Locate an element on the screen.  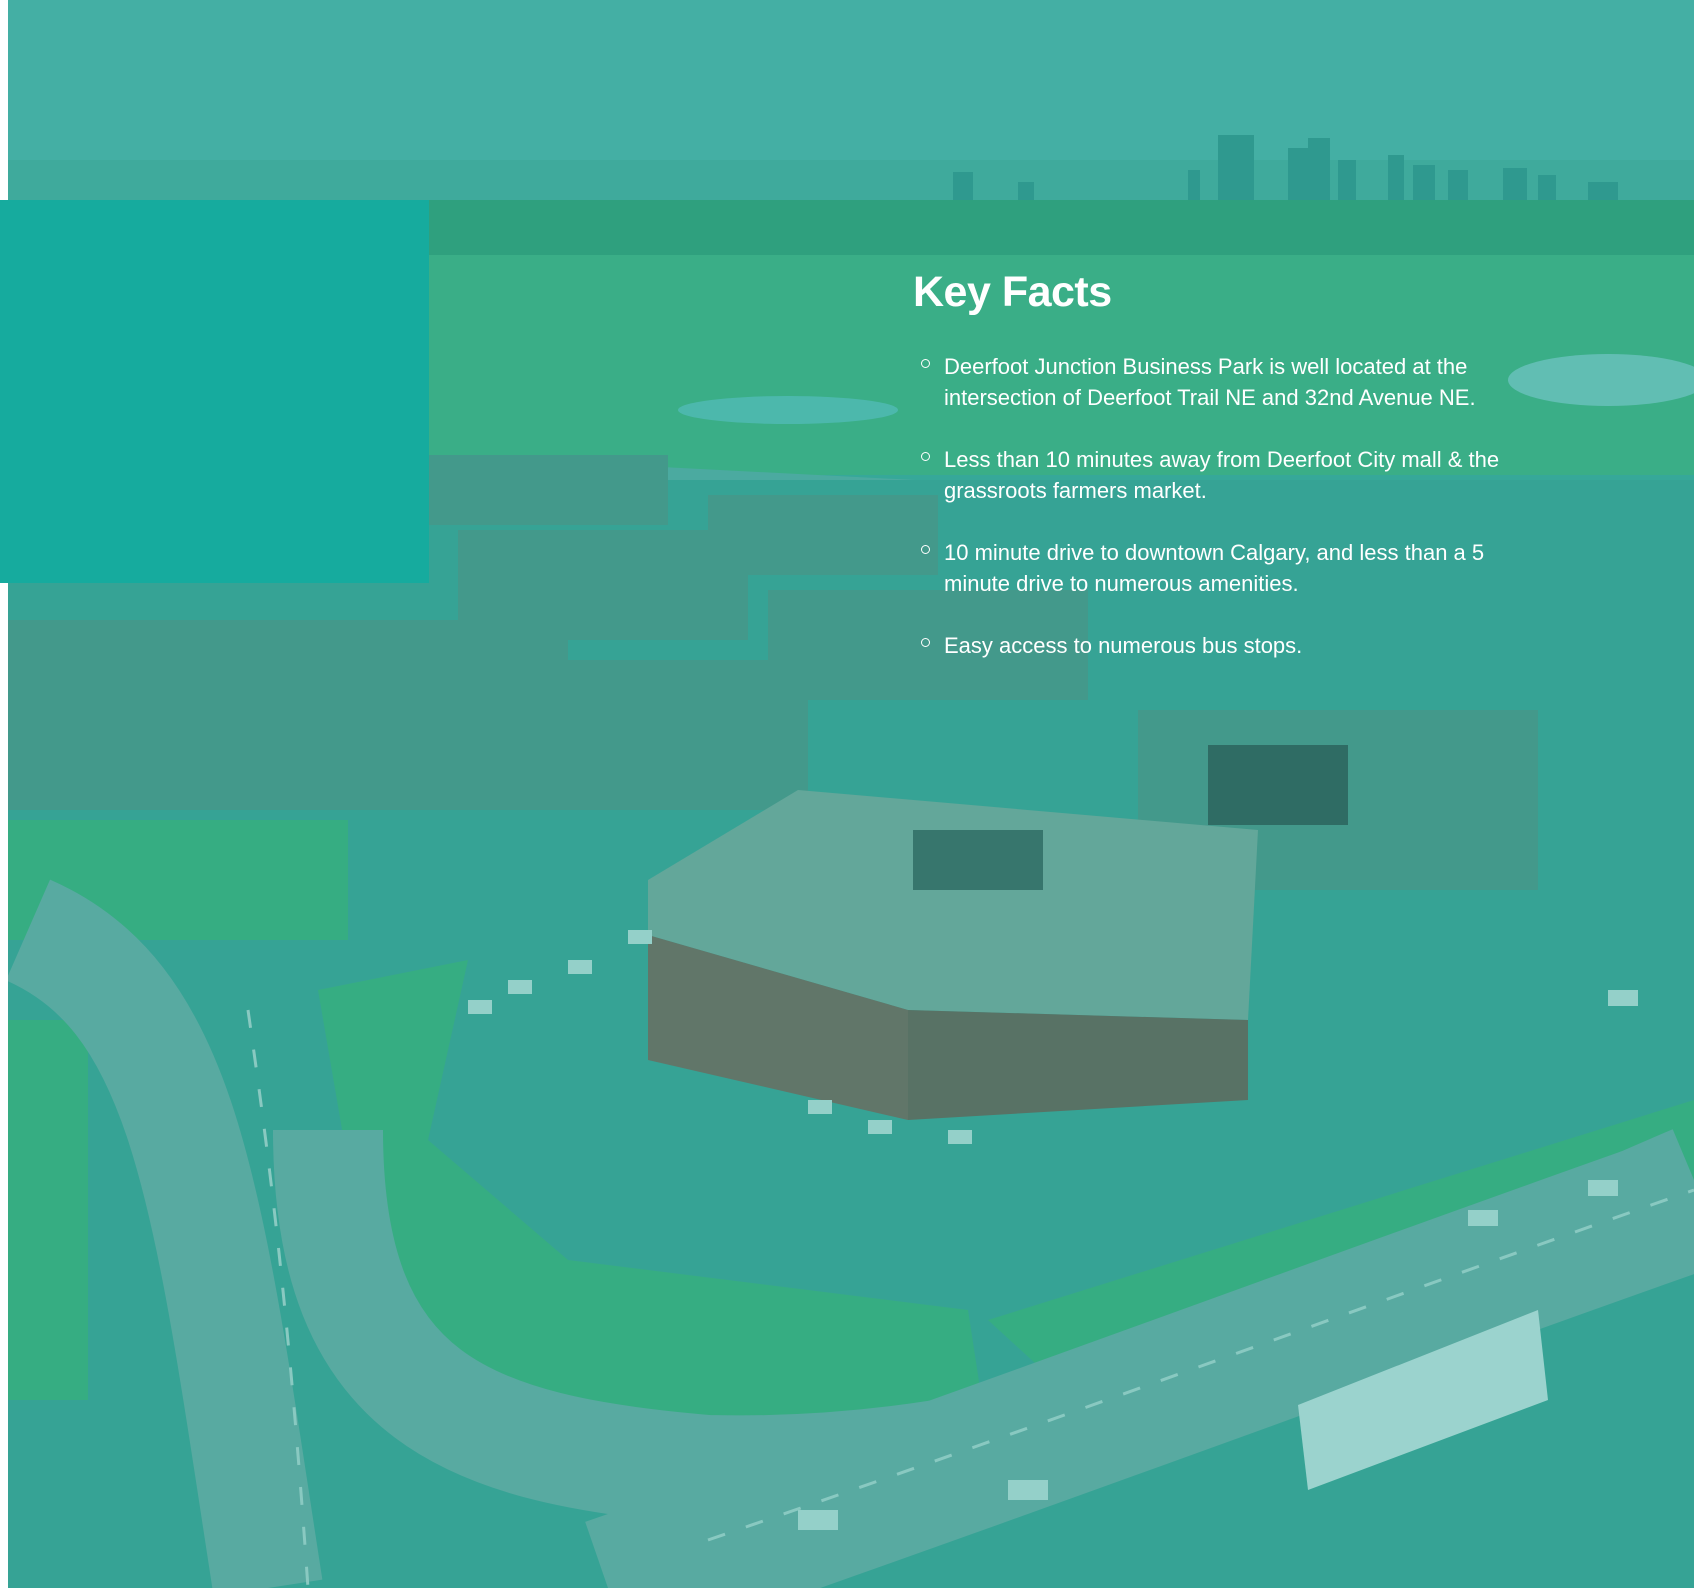
key-fact-item: Easy access to numerous bus stops. is located at coordinates (1233, 645).